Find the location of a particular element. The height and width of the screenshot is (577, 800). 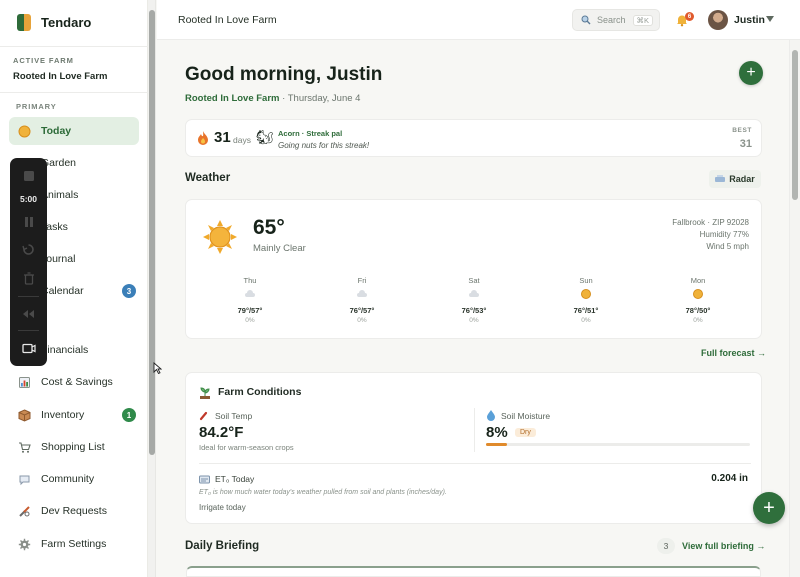

search-shortcut: ⌘K is located at coordinates (643, 20).